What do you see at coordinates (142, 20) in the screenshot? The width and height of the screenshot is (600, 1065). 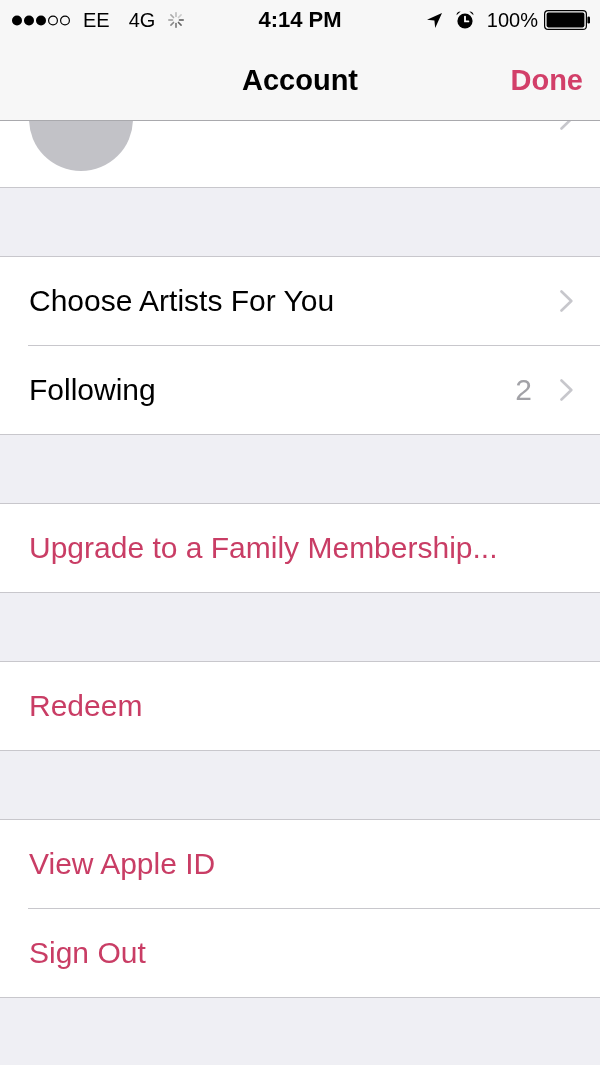 I see `network-label: 4G` at bounding box center [142, 20].